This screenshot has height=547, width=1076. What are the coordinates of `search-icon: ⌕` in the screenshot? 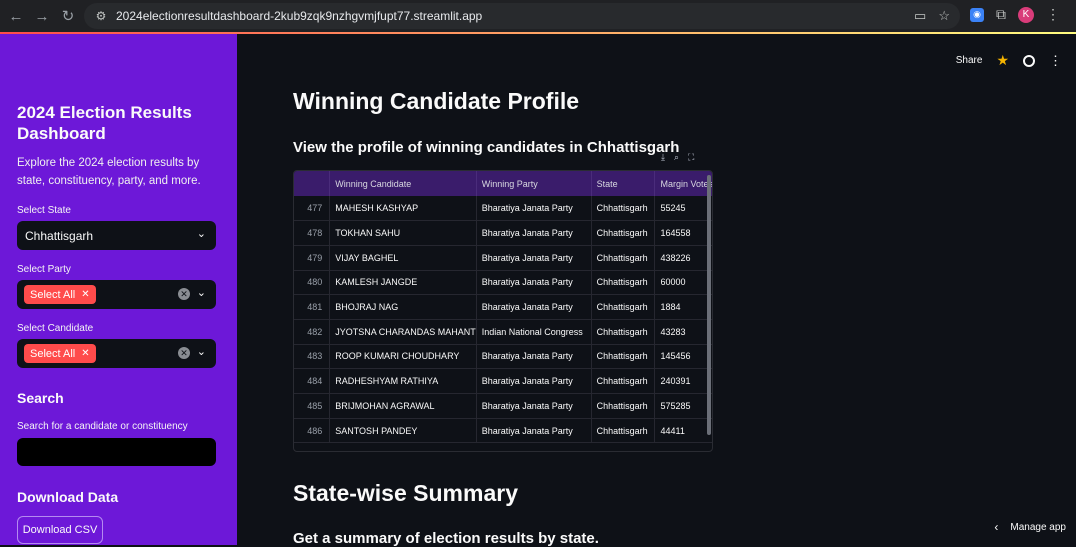 It's located at (676, 157).